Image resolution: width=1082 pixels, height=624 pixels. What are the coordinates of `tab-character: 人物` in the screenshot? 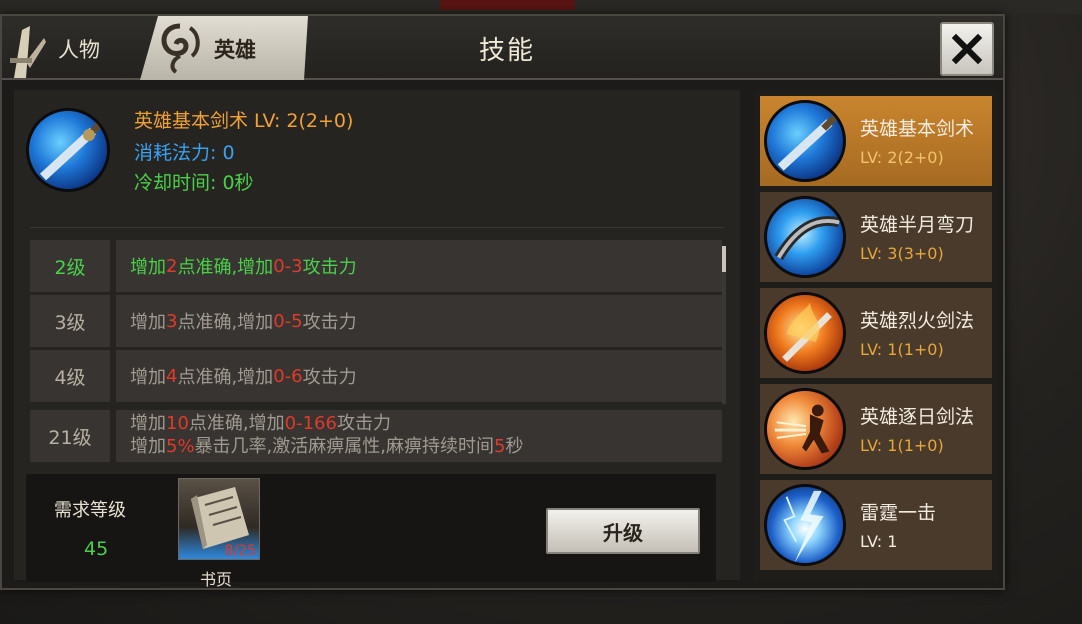 It's located at (77, 48).